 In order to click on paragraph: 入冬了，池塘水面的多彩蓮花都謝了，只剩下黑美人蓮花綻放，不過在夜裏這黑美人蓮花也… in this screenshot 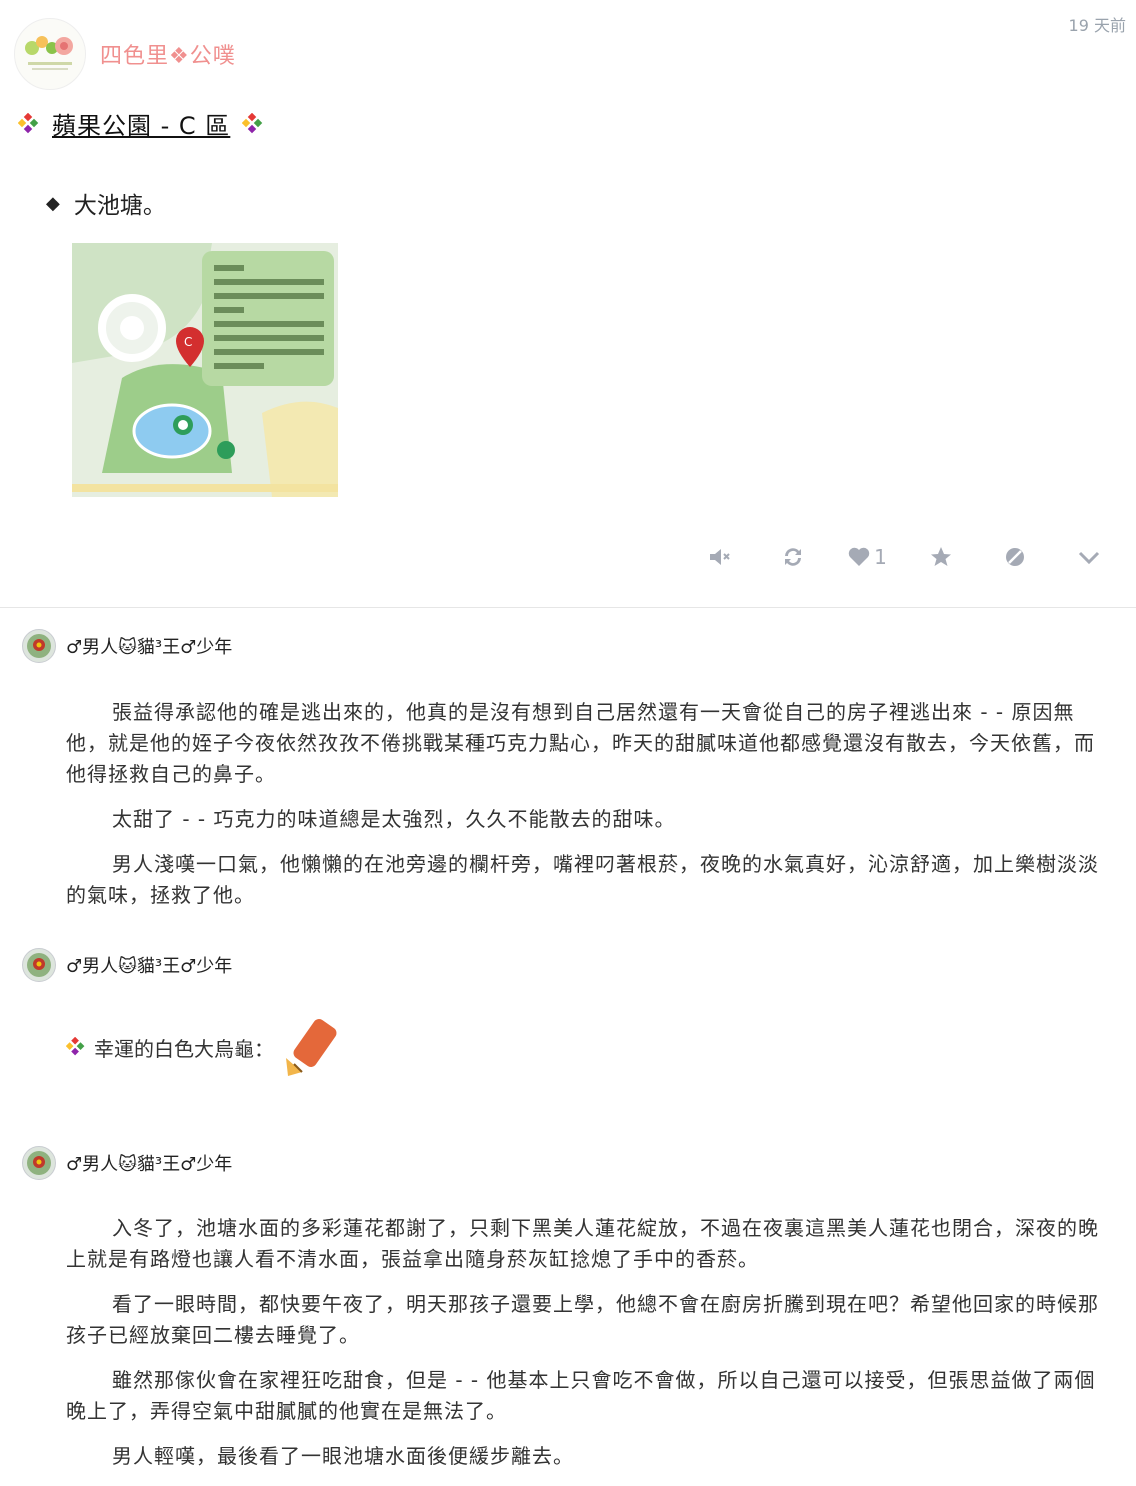, I will do `click(582, 1243)`.